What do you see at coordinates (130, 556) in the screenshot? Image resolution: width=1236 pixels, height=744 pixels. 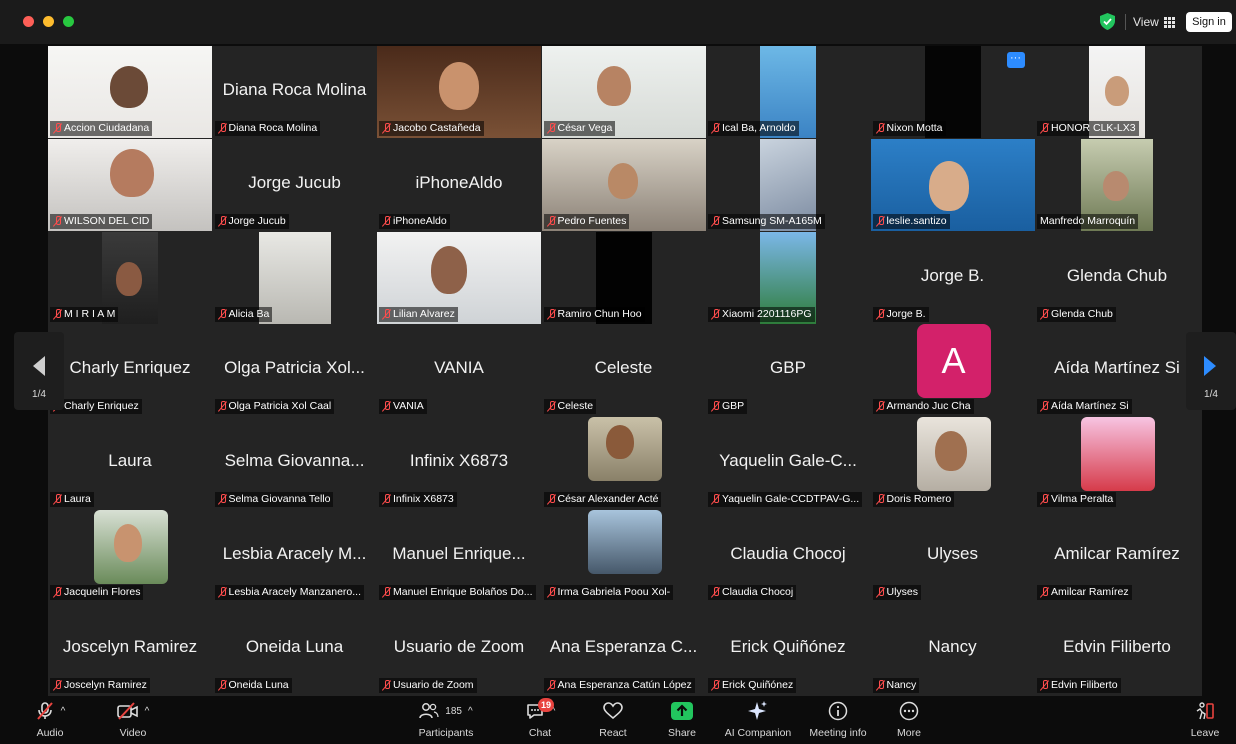 I see `participant-tile: Jacquelin Flores` at bounding box center [130, 556].